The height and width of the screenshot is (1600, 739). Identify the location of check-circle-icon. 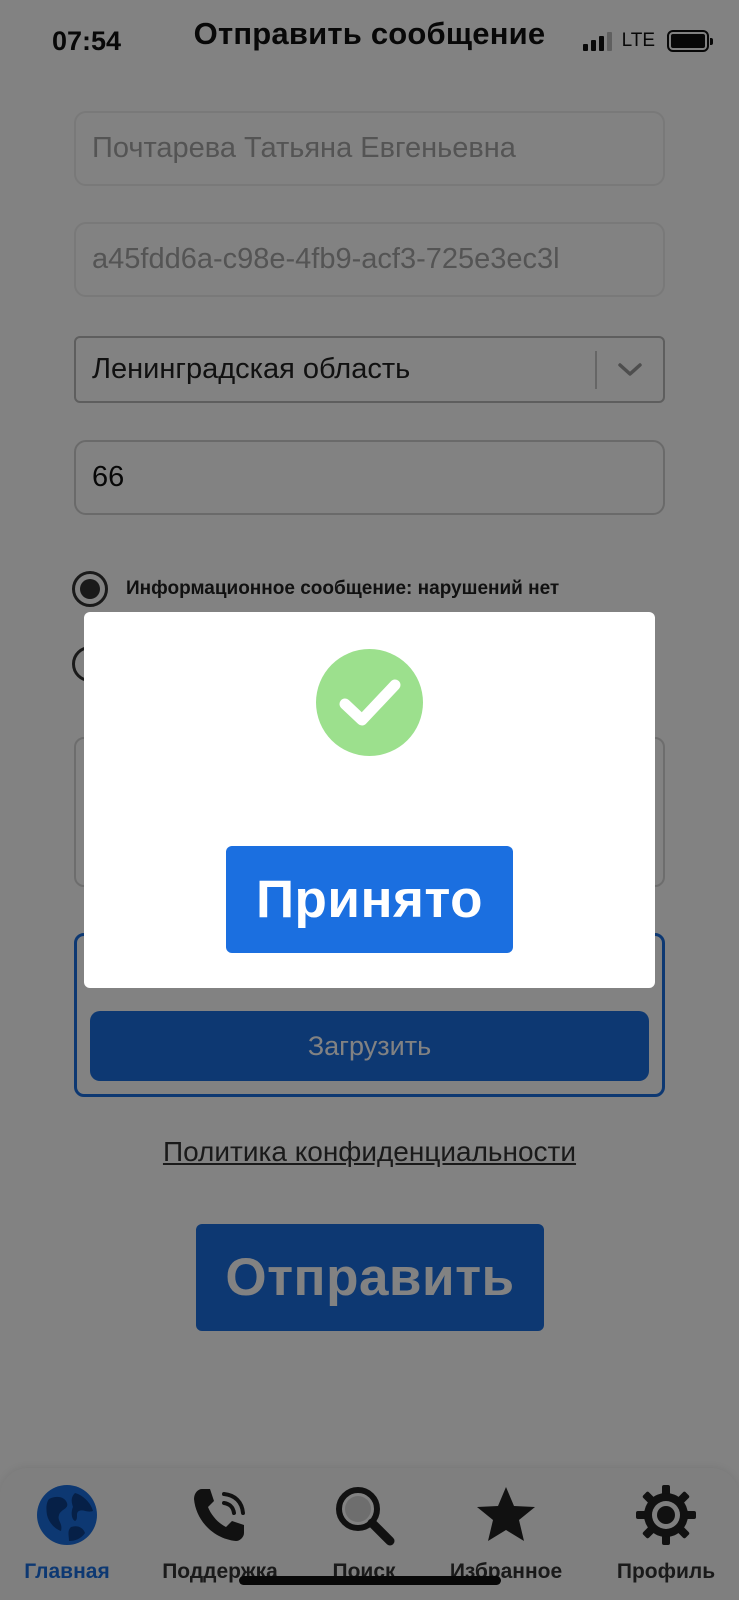
(369, 702).